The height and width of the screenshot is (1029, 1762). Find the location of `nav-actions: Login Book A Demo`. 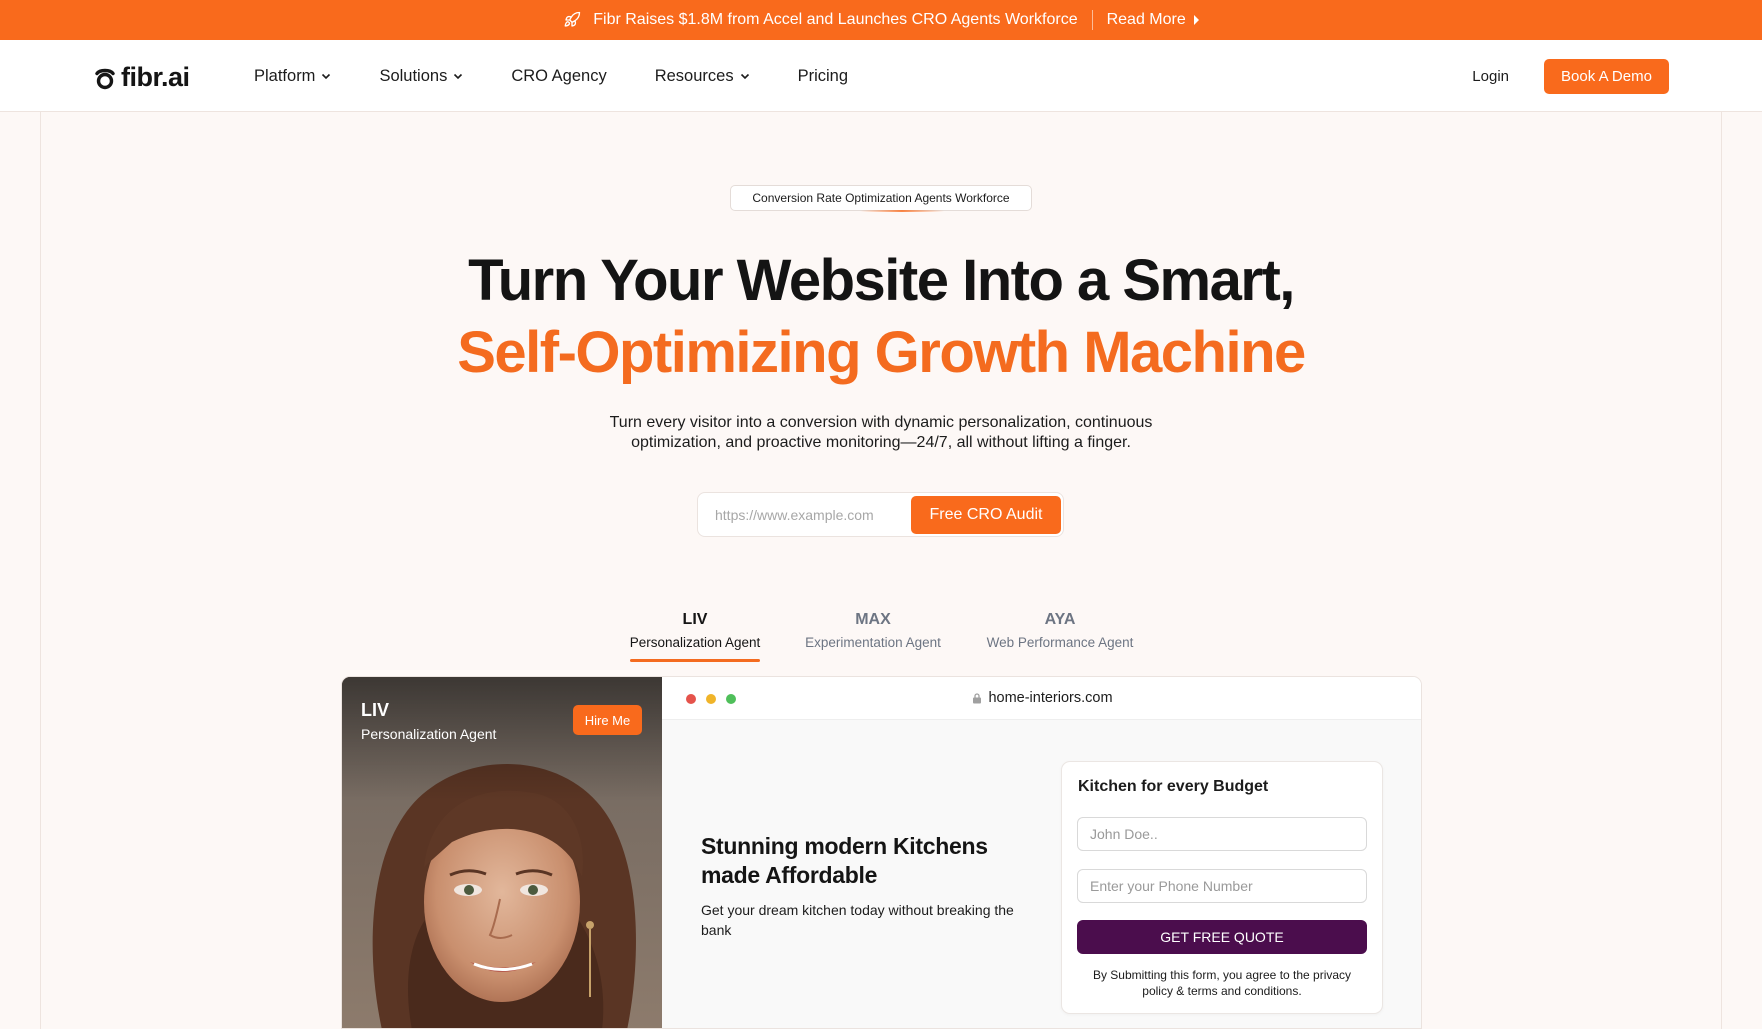

nav-actions: Login Book A Demo is located at coordinates (1570, 76).